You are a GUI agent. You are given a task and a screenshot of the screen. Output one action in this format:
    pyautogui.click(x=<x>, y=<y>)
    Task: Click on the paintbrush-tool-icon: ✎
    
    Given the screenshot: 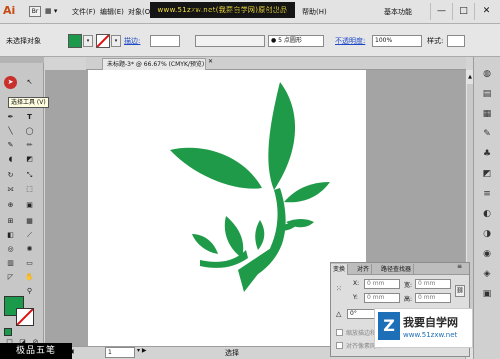 What is the action you would take?
    pyautogui.click(x=10, y=145)
    